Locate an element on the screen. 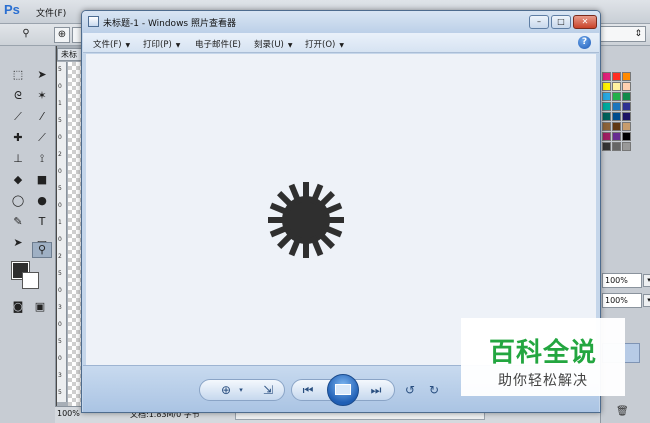 This screenshot has width=650, height=423. type-tool-icon: T is located at coordinates (42, 222).